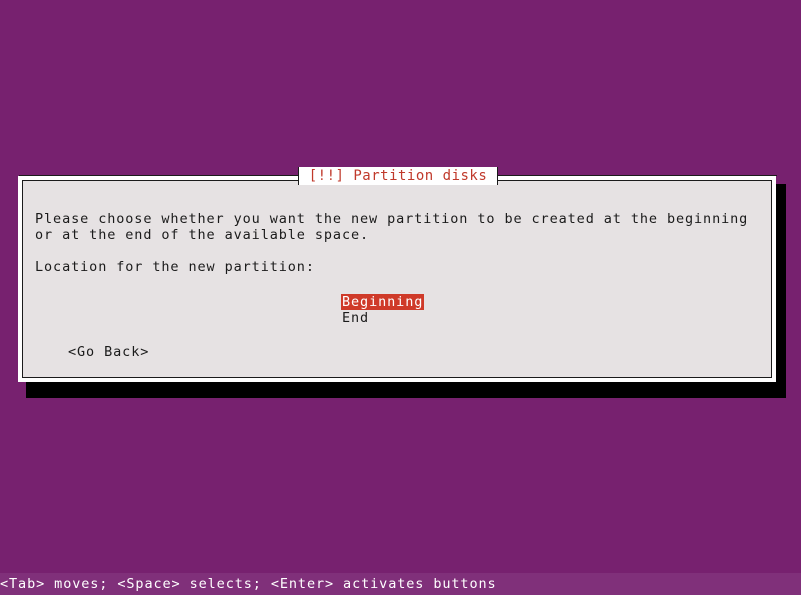 The height and width of the screenshot is (595, 801). Describe the element at coordinates (159, 176) in the screenshot. I see `title-rule-left` at that location.